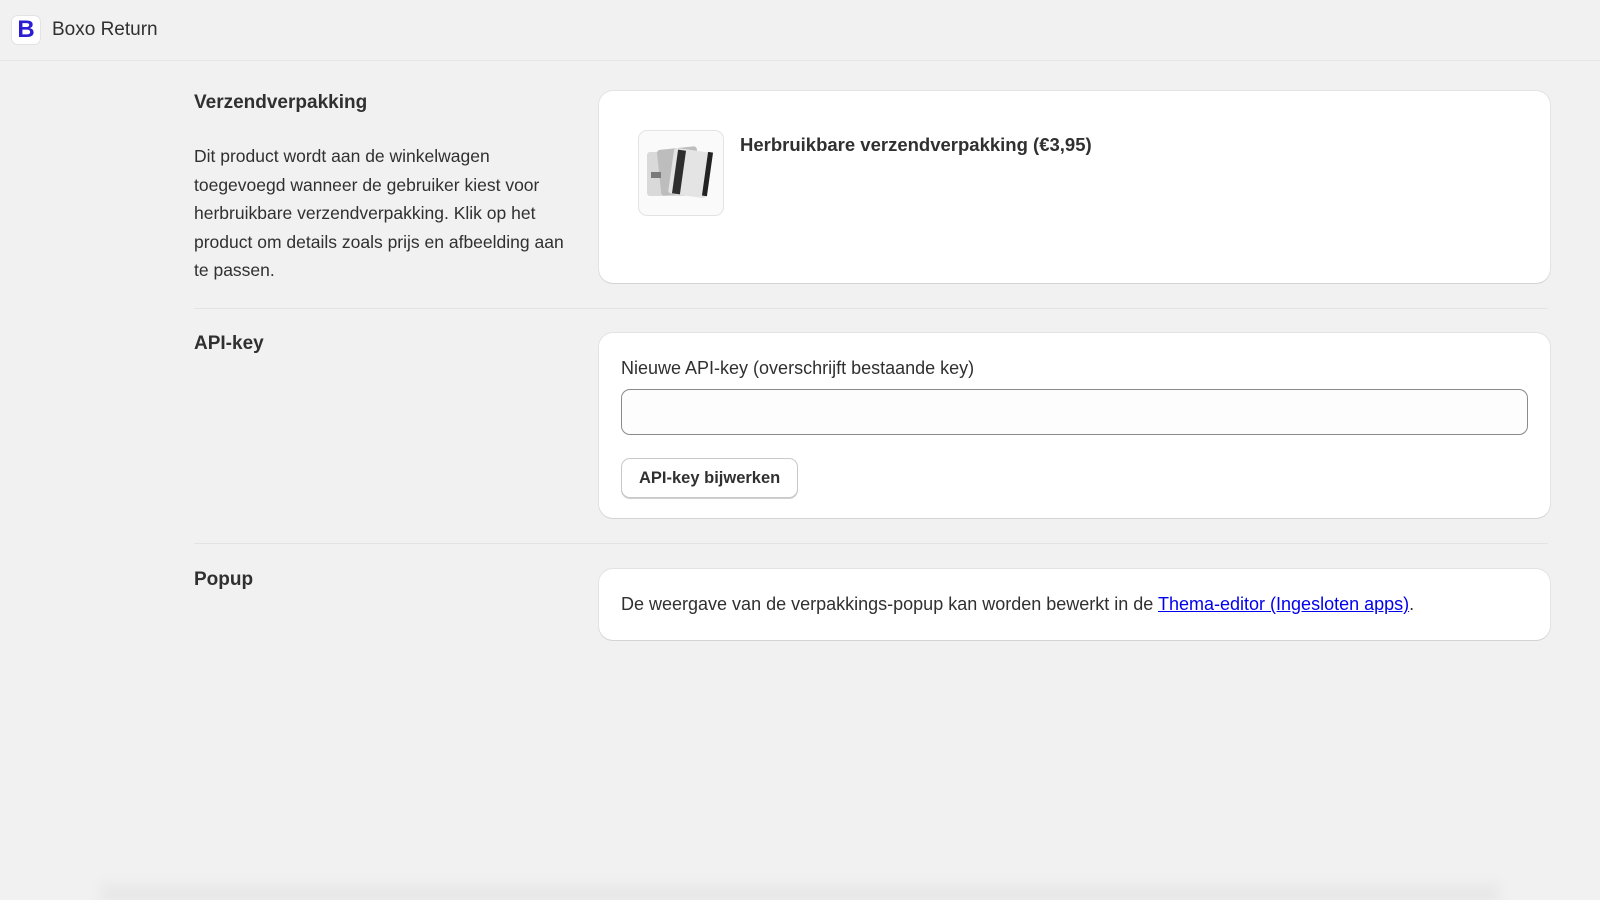  What do you see at coordinates (710, 478) in the screenshot?
I see `update-api-key-button: API-key bijwerken` at bounding box center [710, 478].